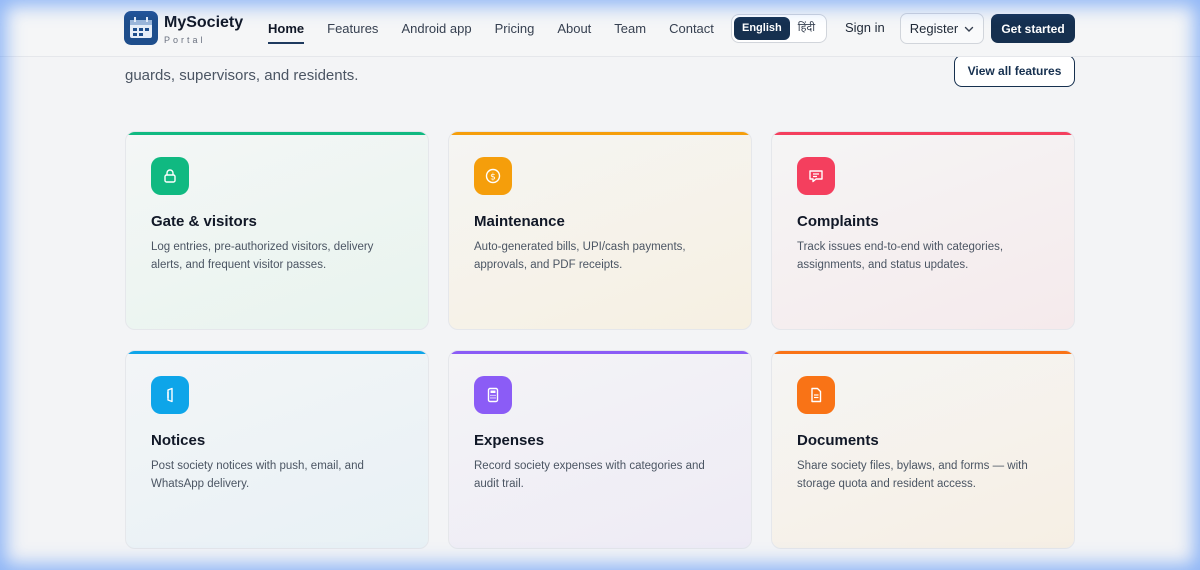 This screenshot has height=570, width=1200. What do you see at coordinates (286, 28) in the screenshot?
I see `nav-home: Home` at bounding box center [286, 28].